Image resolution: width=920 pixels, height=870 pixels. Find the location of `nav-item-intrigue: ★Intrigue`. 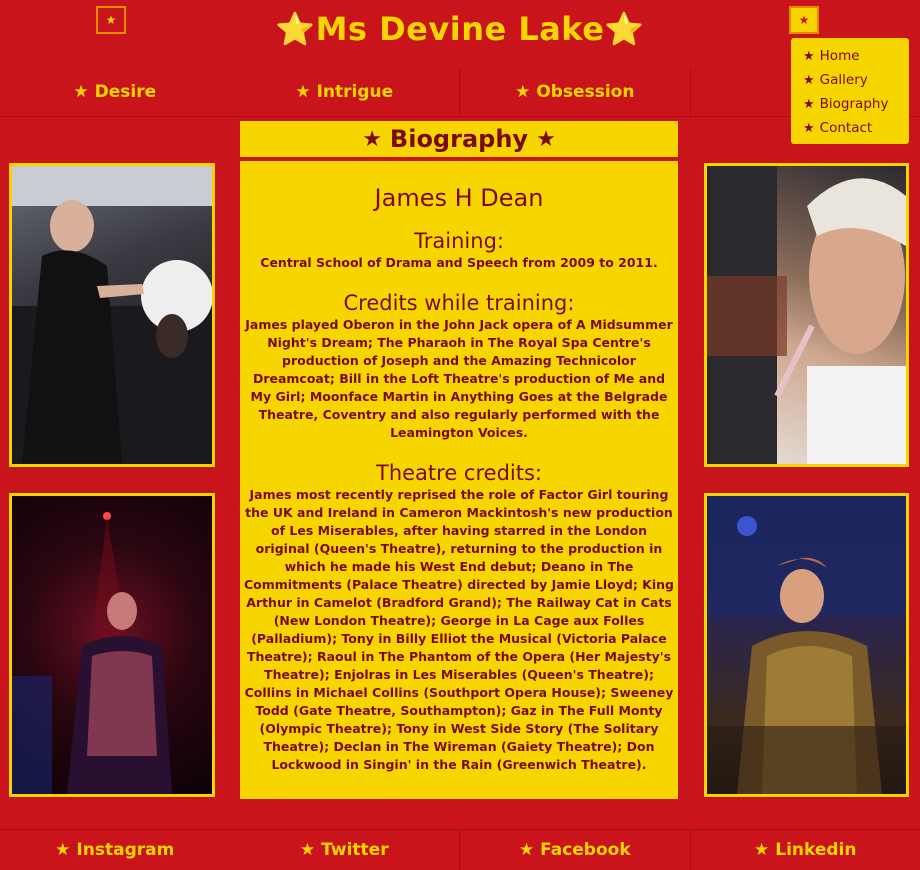

nav-item-intrigue: ★Intrigue is located at coordinates (345, 92).